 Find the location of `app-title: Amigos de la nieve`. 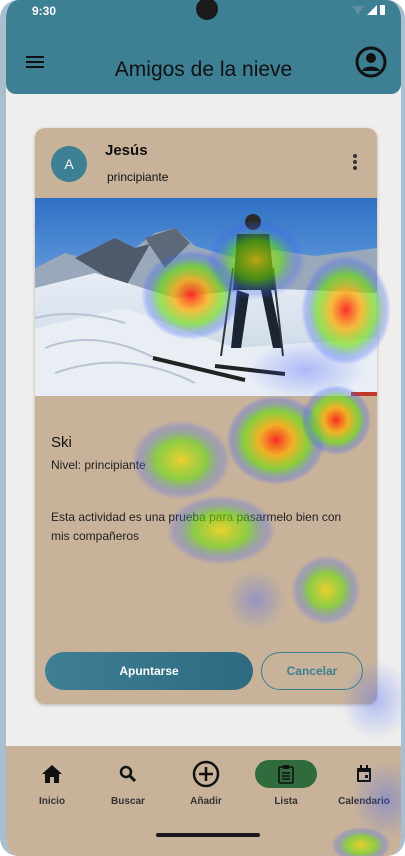

app-title: Amigos de la nieve is located at coordinates (203, 69).